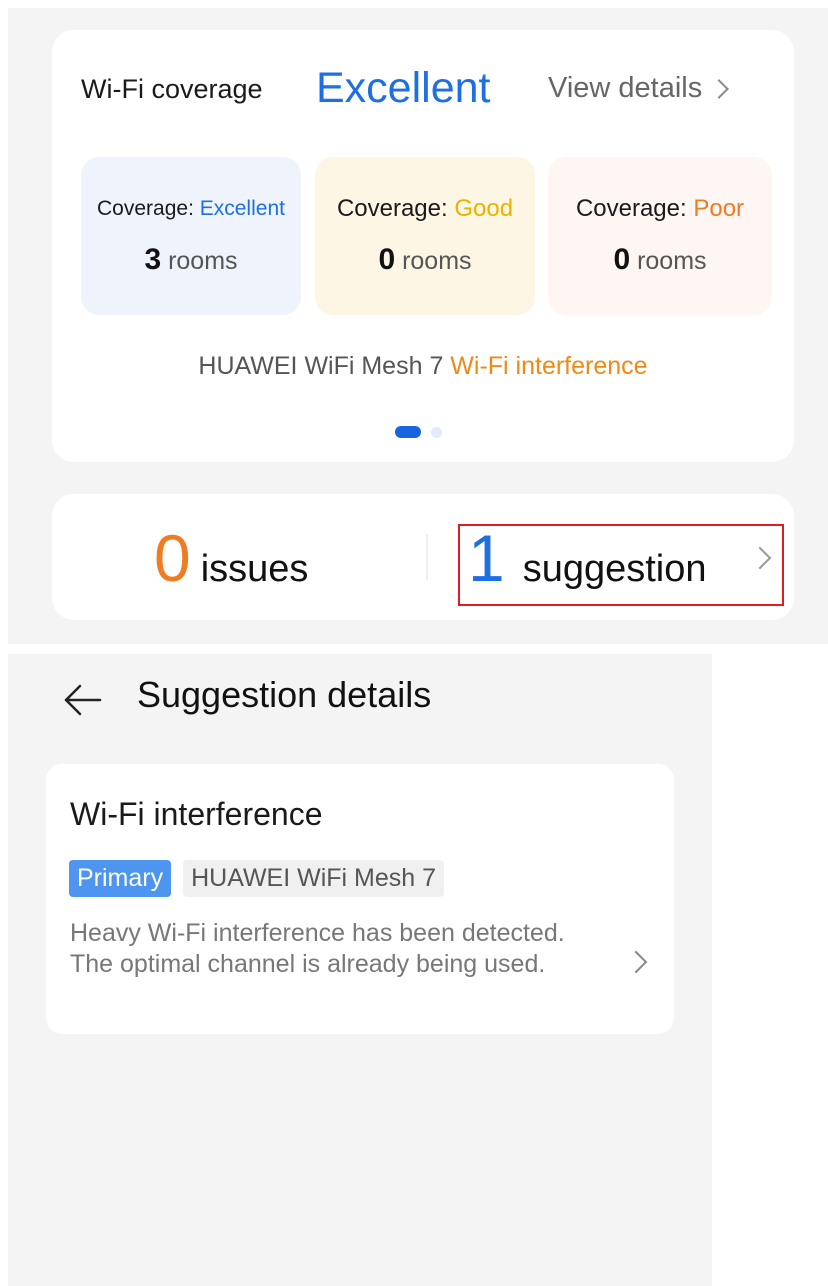 The height and width of the screenshot is (1286, 828). I want to click on coverage-title: Wi-Fi coverage, so click(172, 89).